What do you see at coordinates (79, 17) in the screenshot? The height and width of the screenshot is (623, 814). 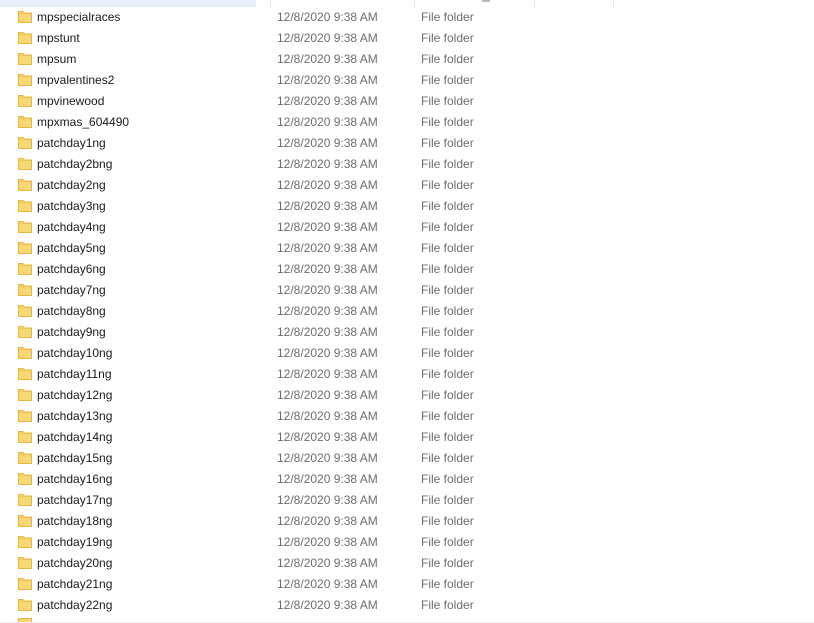 I see `file-name: mpspecialraces` at bounding box center [79, 17].